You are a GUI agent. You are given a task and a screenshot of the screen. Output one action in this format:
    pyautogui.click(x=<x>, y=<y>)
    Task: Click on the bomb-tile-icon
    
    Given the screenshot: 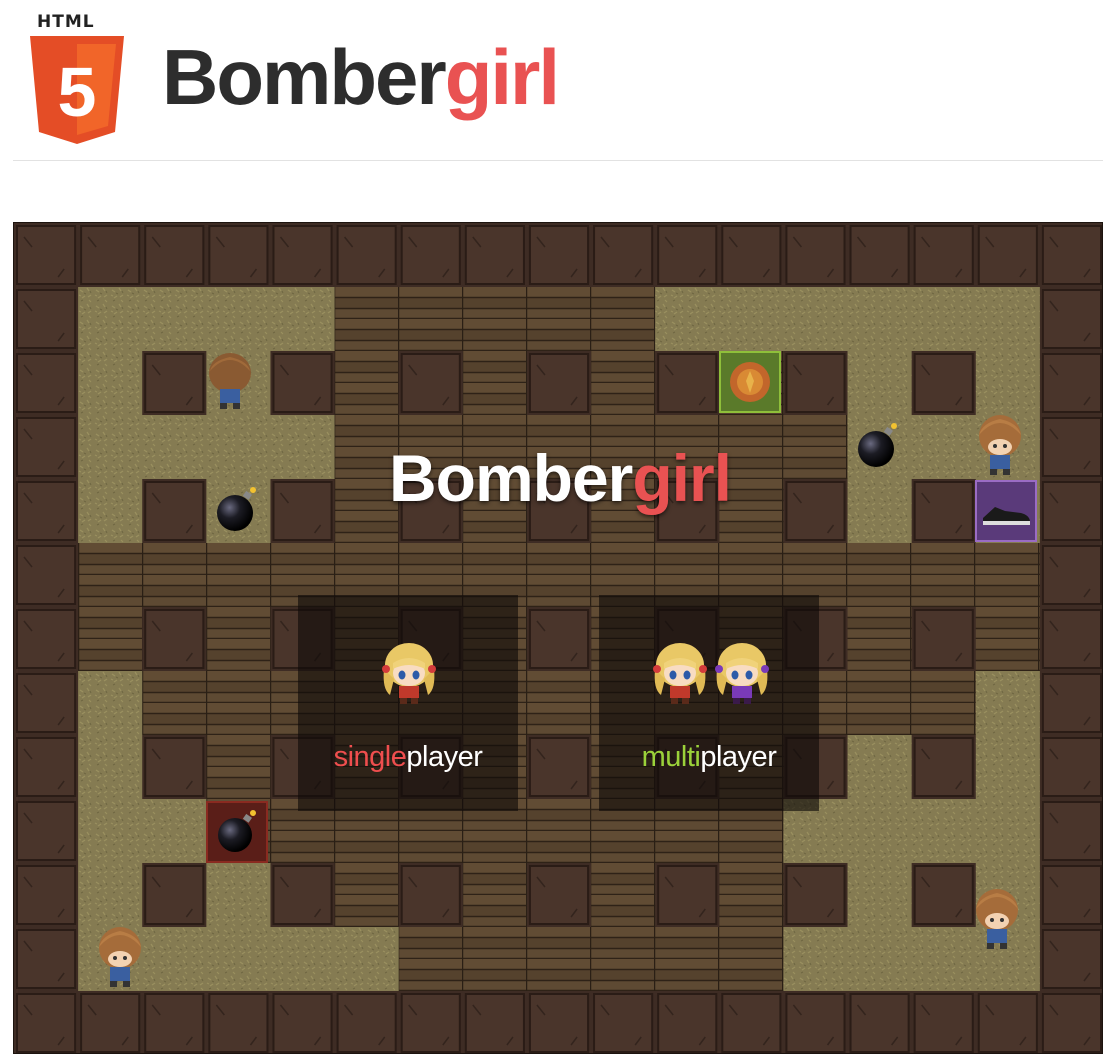 What is the action you would take?
    pyautogui.click(x=237, y=832)
    